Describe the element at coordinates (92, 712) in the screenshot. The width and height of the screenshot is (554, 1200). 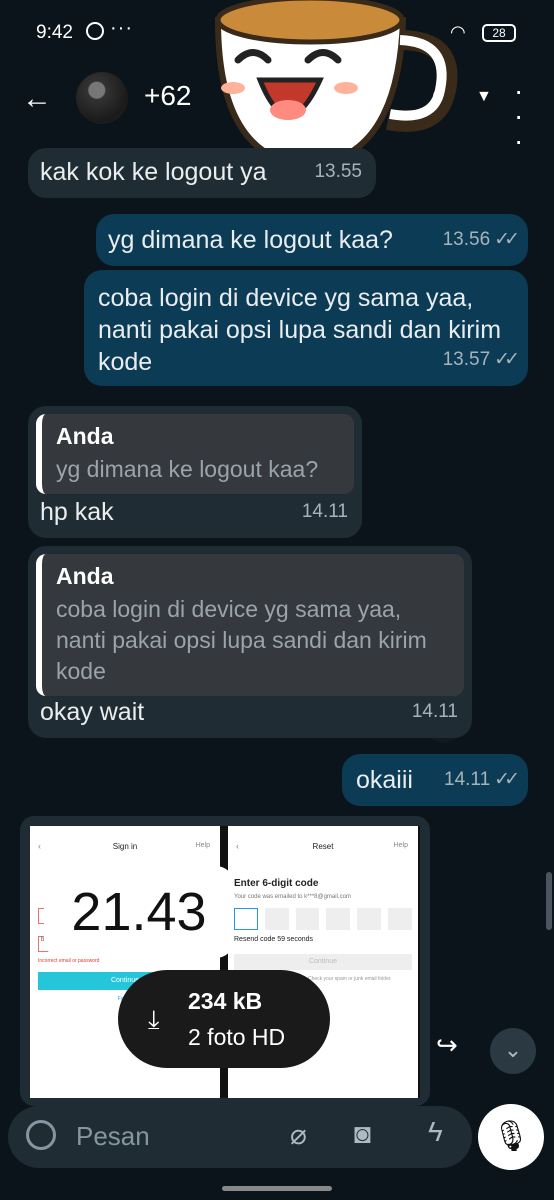
I see `message-text: okay wait` at that location.